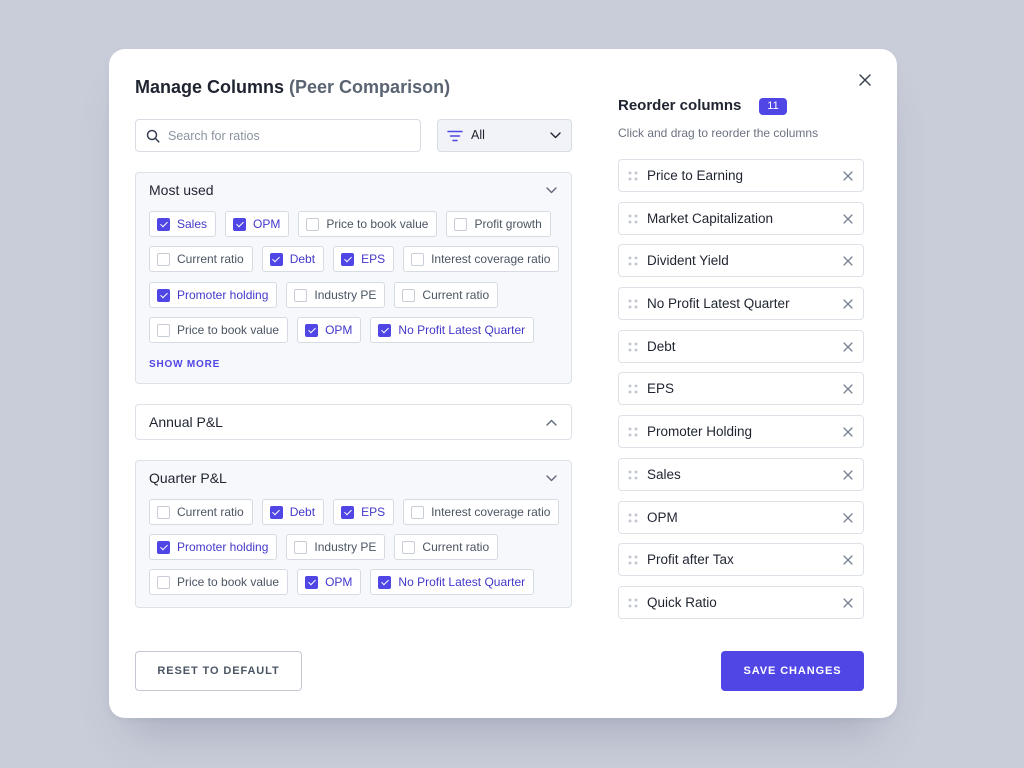 The image size is (1024, 768). Describe the element at coordinates (741, 560) in the screenshot. I see `reorder-item-profit-after-tax: Profit after Tax` at that location.